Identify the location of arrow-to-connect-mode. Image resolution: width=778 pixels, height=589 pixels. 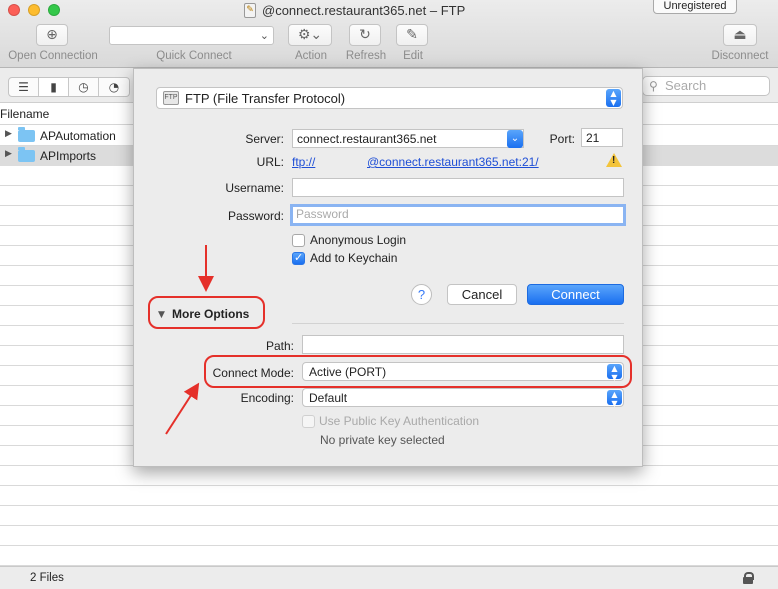
(182, 408).